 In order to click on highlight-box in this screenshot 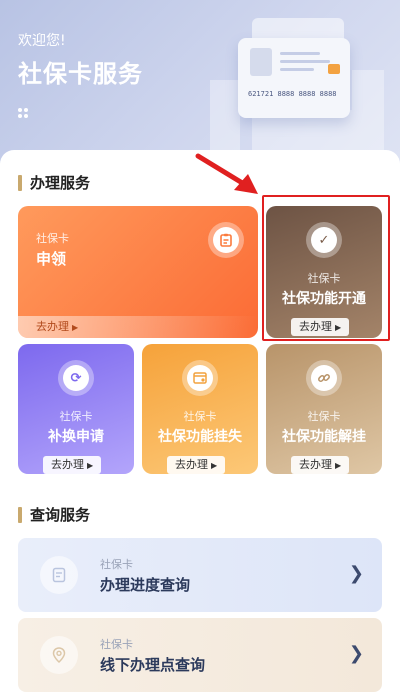, I will do `click(326, 268)`.